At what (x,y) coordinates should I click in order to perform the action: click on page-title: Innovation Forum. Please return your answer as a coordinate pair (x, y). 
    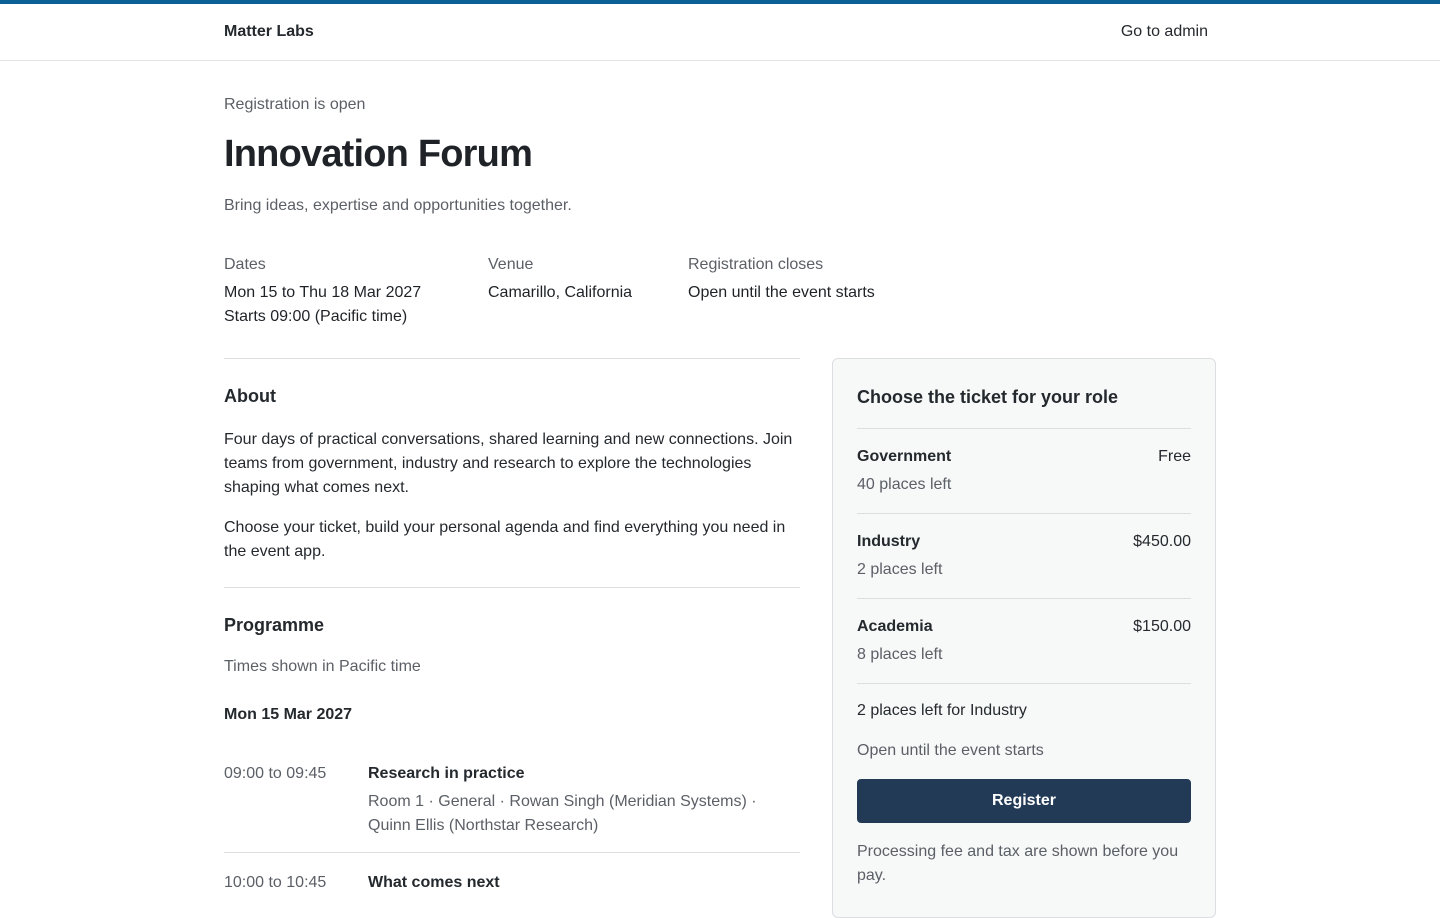
    Looking at the image, I should click on (378, 154).